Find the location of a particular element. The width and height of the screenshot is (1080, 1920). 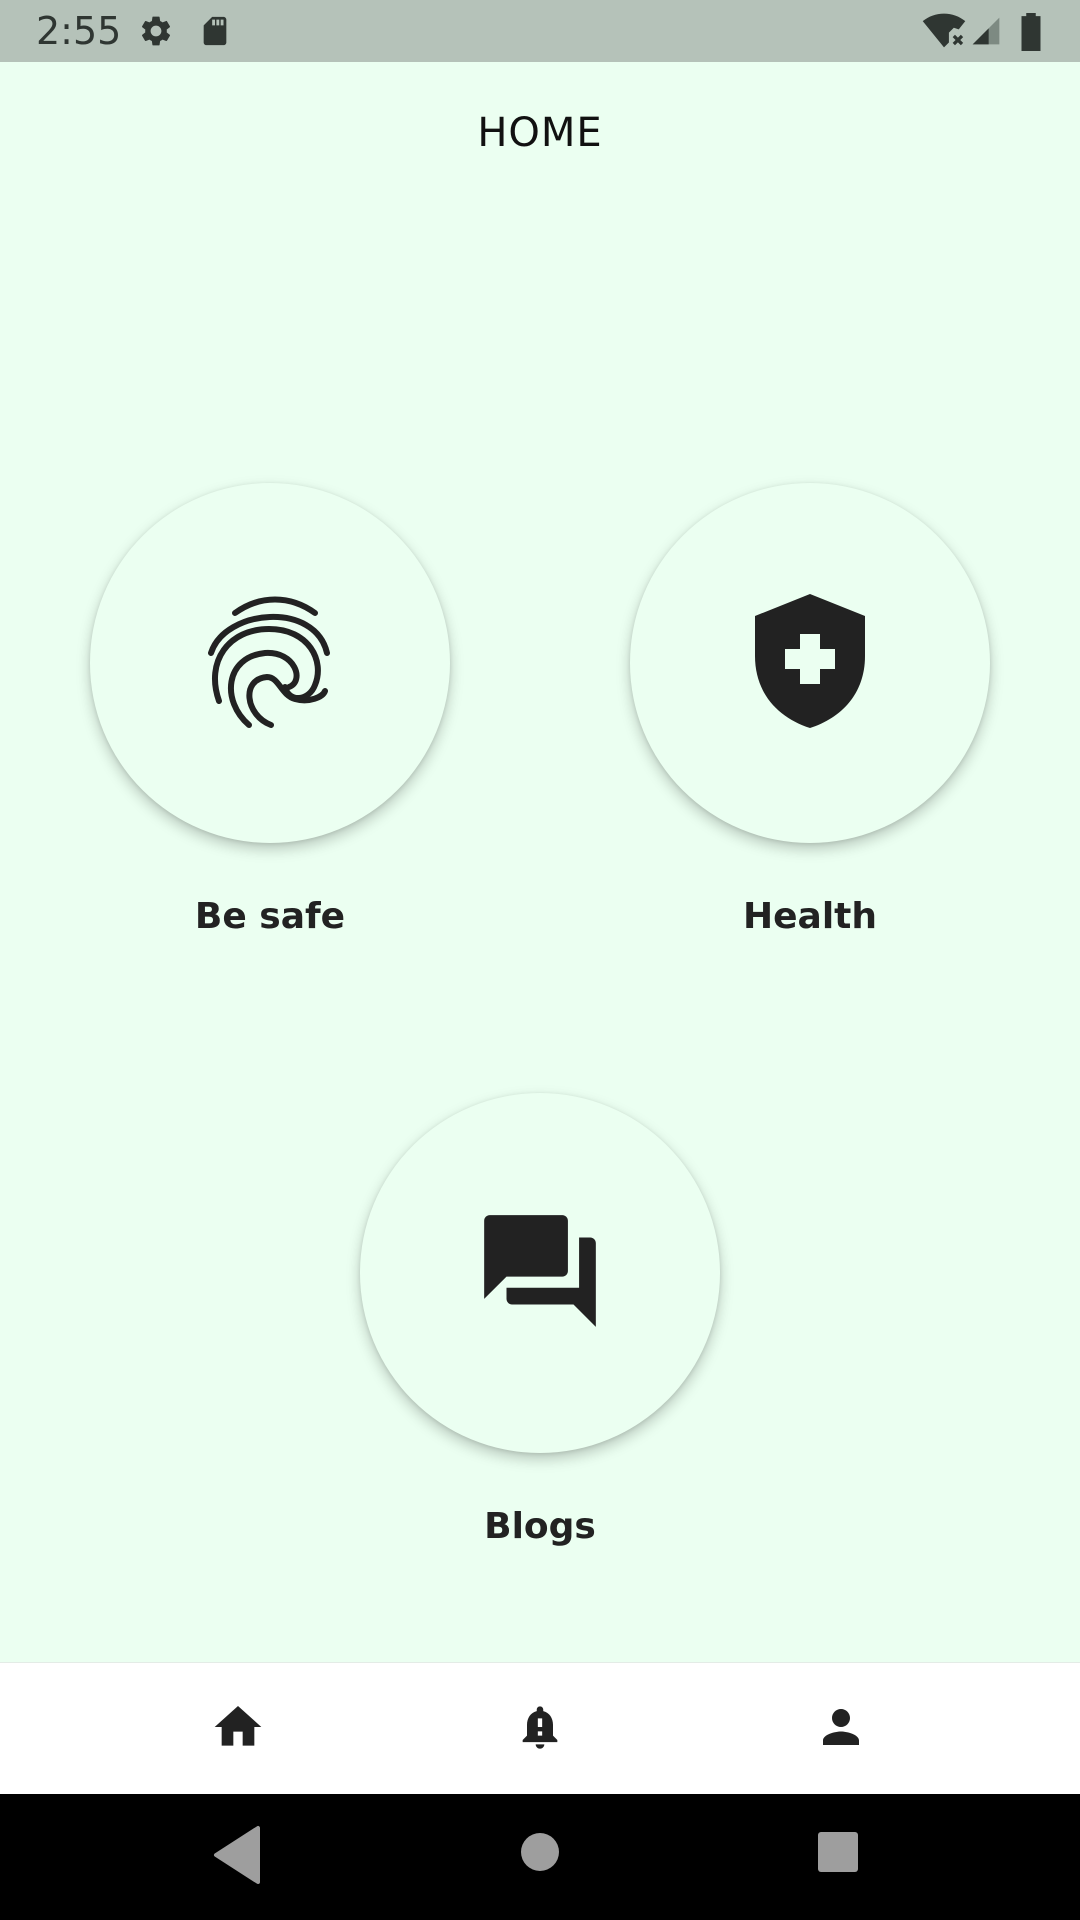

forum-icon is located at coordinates (540, 1273).